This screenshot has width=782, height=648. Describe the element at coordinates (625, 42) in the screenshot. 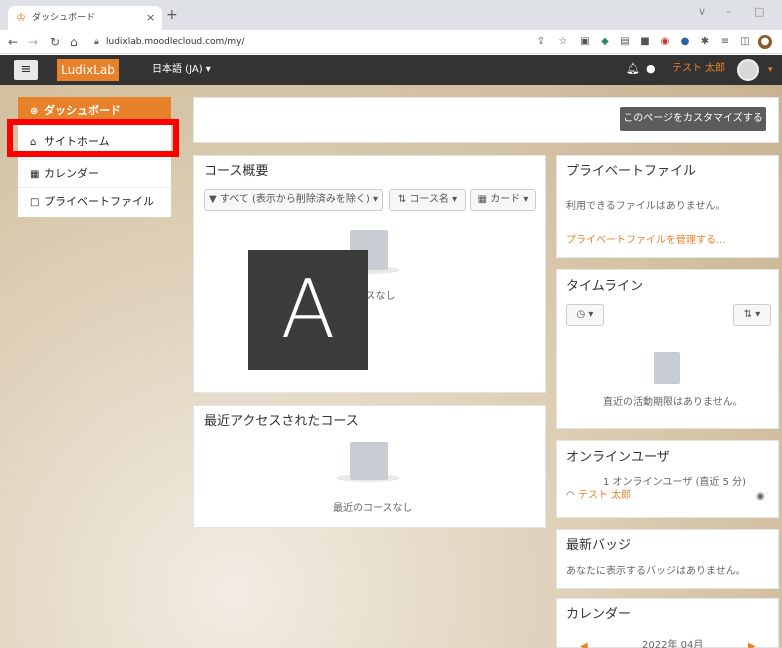

I see `extension-icon: ▤` at that location.